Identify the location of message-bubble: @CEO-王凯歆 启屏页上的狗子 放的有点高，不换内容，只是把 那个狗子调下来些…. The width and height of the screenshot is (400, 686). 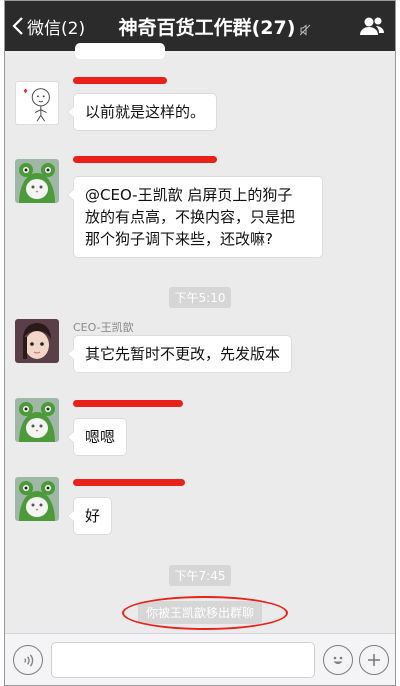
(195, 217).